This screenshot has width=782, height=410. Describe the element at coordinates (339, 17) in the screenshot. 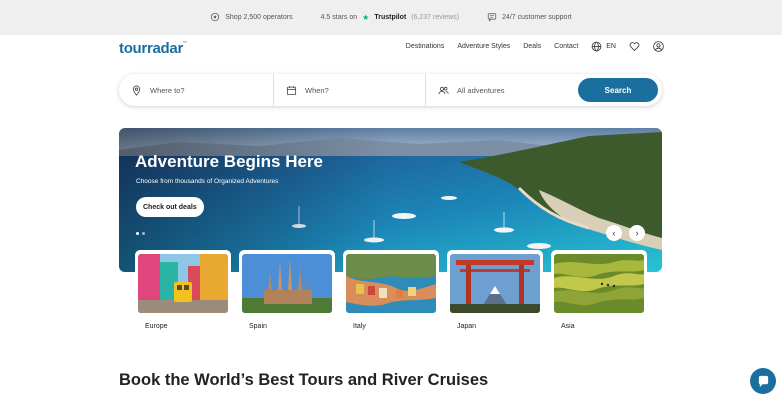

I see `rating-text: 4.5 stars on` at that location.